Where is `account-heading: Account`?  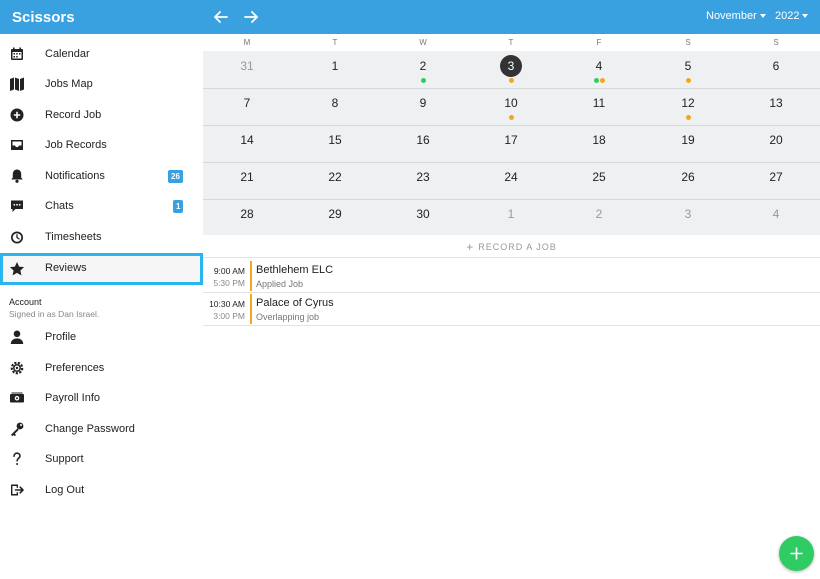
account-heading: Account is located at coordinates (25, 302).